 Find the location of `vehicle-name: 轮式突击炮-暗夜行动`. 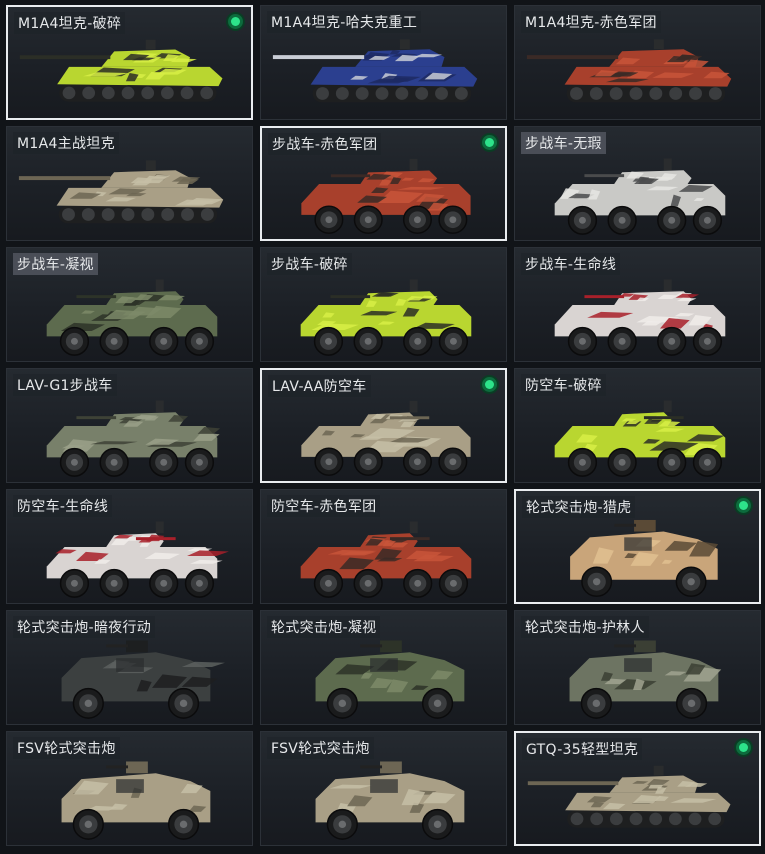

vehicle-name: 轮式突击炮-暗夜行动 is located at coordinates (84, 627).